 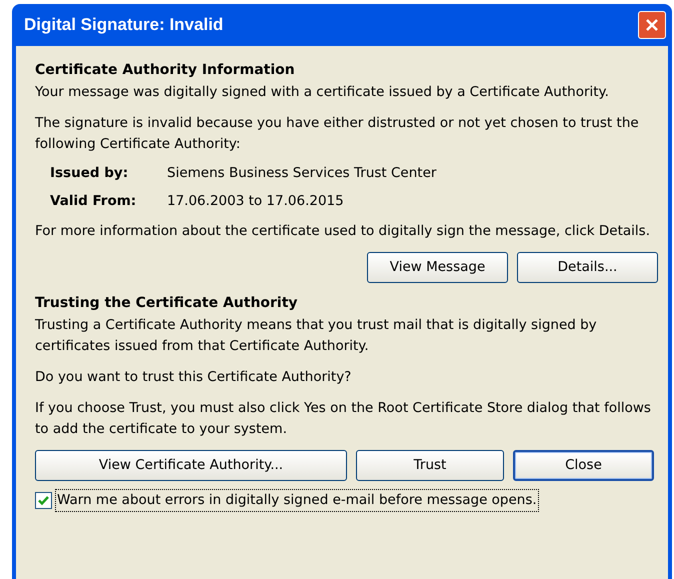 What do you see at coordinates (93, 201) in the screenshot?
I see `field-label: Valid From:` at bounding box center [93, 201].